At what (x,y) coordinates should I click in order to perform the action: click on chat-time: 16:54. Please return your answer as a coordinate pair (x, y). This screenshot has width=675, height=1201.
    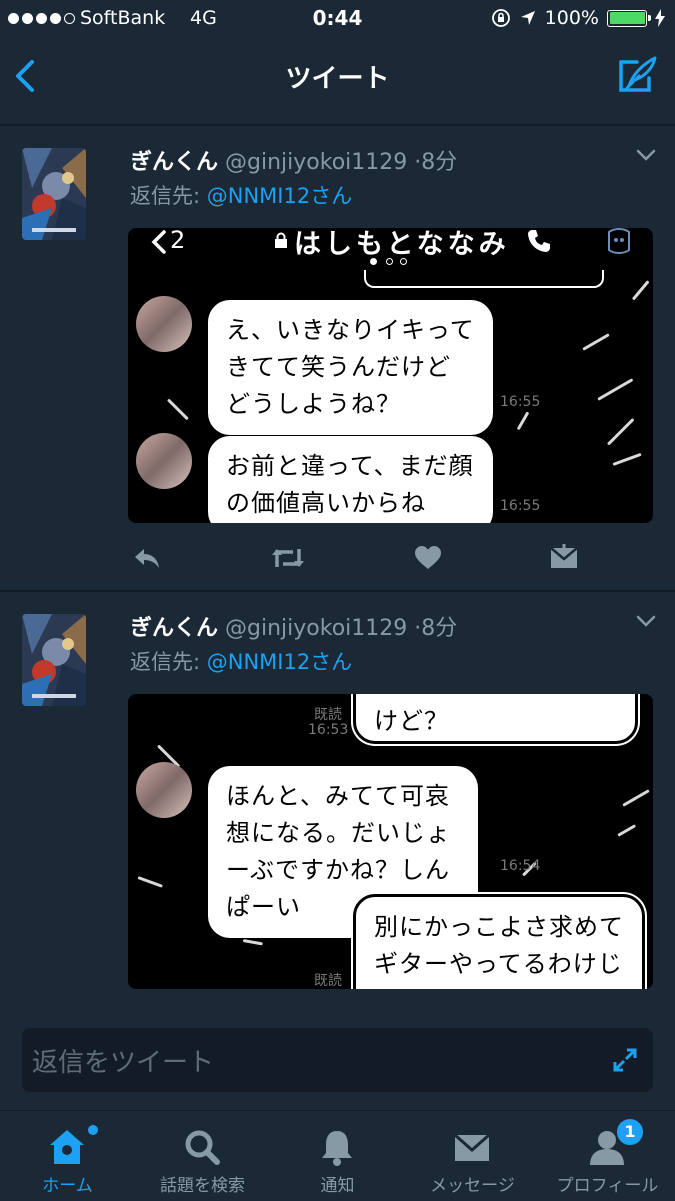
    Looking at the image, I should click on (520, 866).